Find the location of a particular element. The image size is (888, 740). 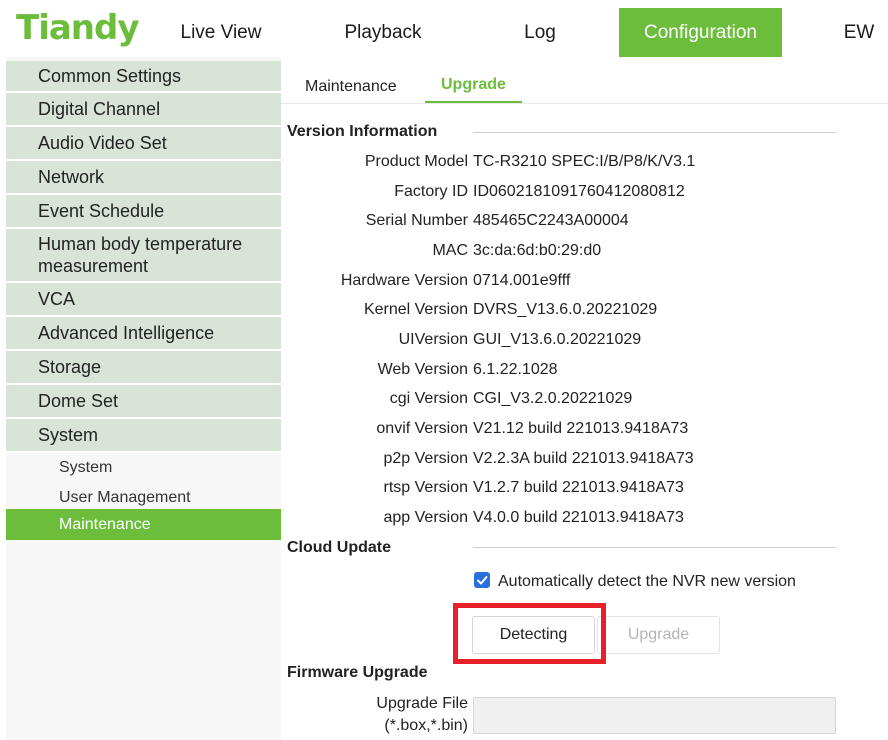

info-label: Kernel Version is located at coordinates (415, 309).